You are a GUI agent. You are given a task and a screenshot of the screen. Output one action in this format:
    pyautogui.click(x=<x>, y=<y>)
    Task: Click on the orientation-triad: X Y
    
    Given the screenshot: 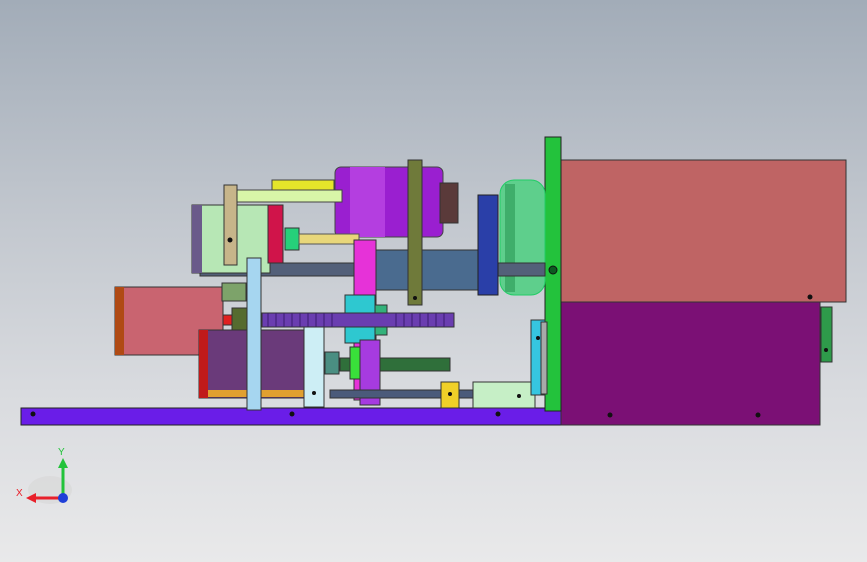 What is the action you would take?
    pyautogui.click(x=44, y=475)
    